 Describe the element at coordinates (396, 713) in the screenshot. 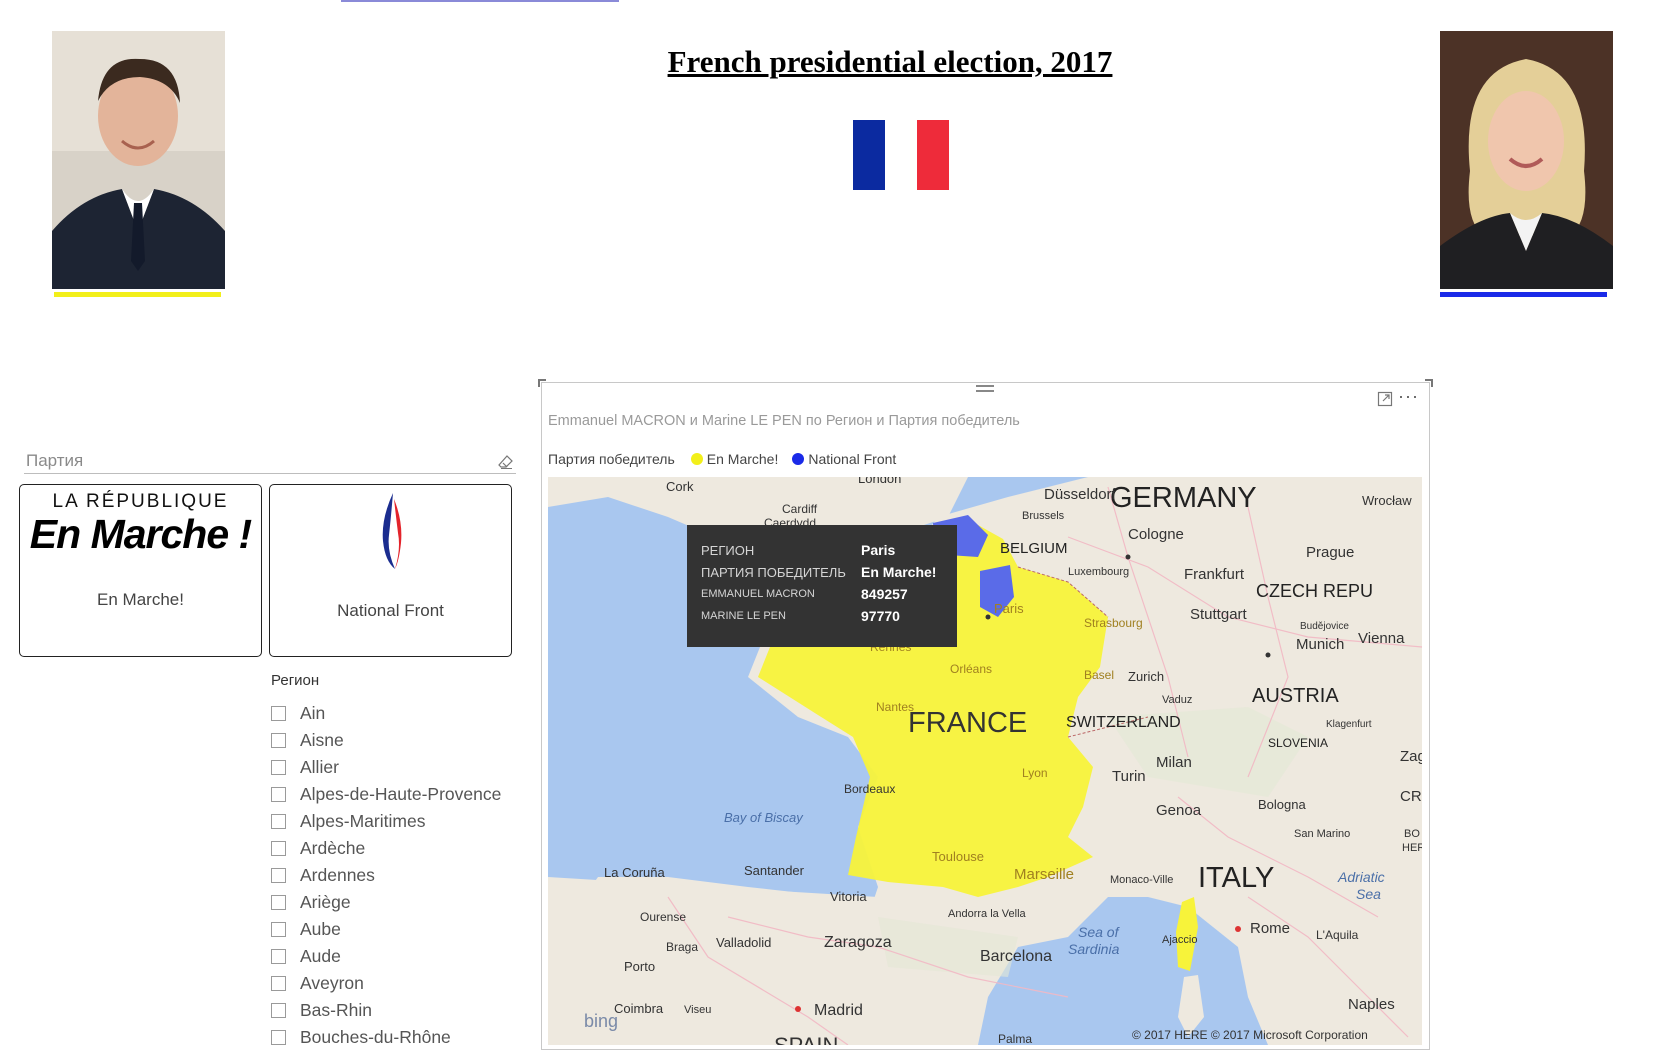

I see `region-item: Ain` at that location.